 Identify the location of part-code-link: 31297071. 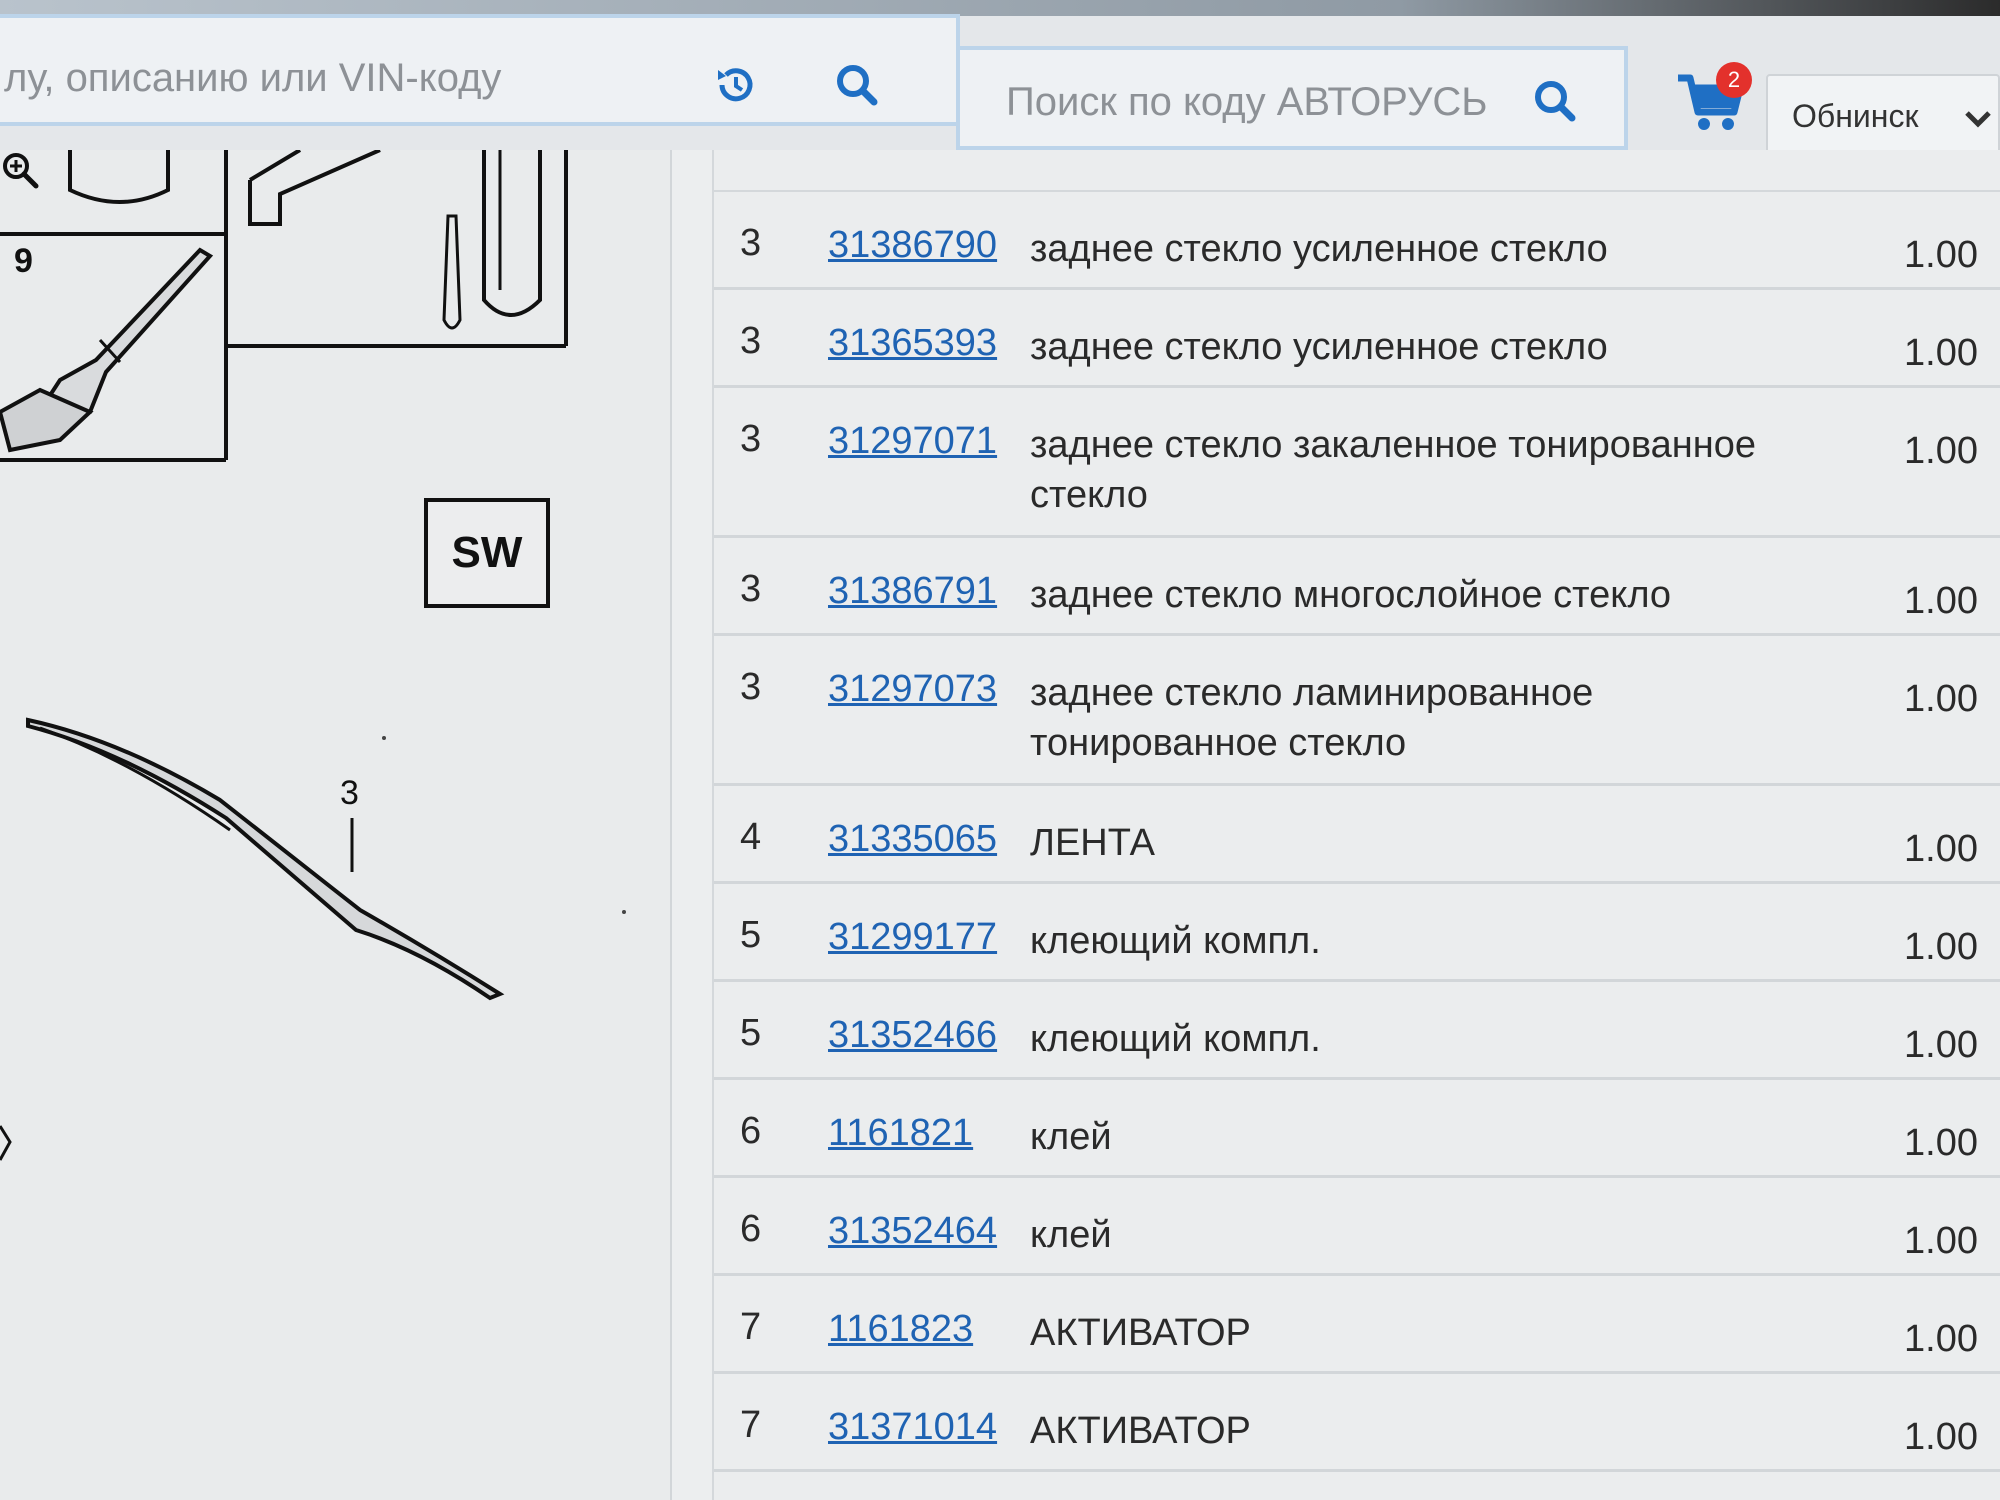
(912, 441).